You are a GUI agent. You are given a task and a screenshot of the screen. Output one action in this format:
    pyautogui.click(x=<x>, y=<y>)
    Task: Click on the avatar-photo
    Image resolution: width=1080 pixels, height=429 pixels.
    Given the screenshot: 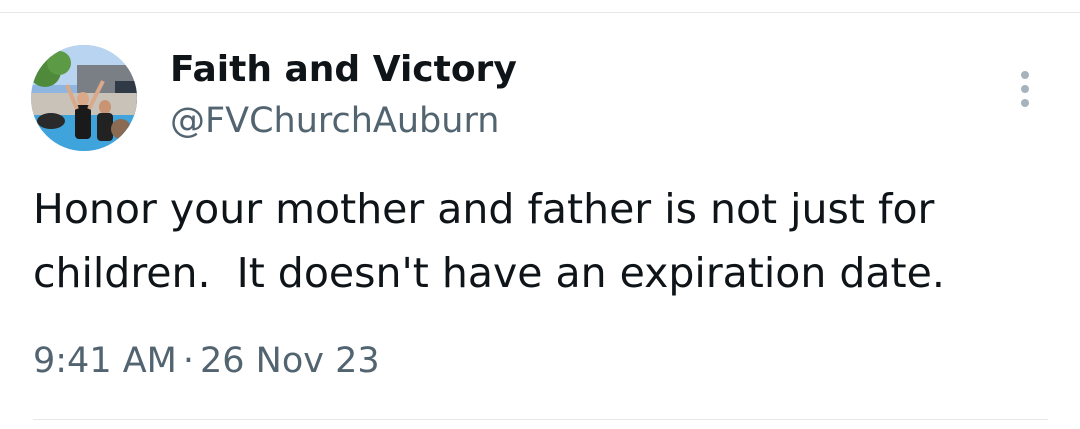 What is the action you would take?
    pyautogui.click(x=84, y=98)
    